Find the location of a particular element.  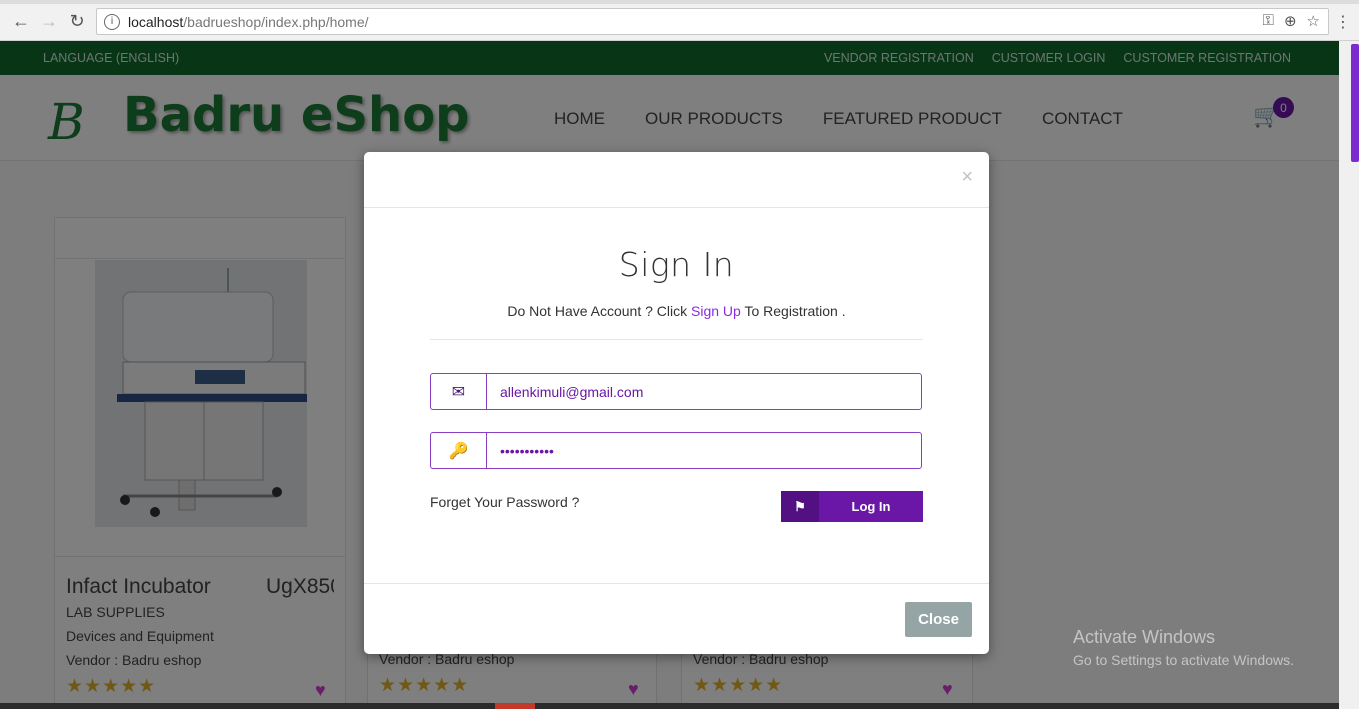

password-input-group: 🔑 is located at coordinates (676, 450).